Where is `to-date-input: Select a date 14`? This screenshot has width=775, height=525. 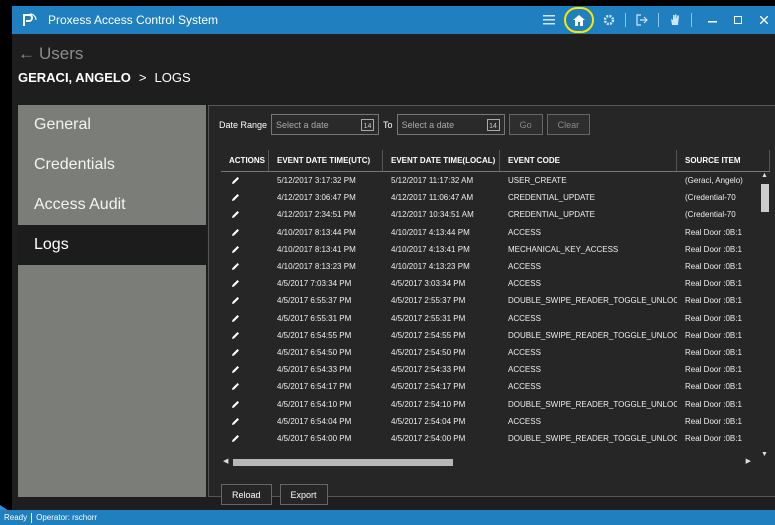 to-date-input: Select a date 14 is located at coordinates (450, 124).